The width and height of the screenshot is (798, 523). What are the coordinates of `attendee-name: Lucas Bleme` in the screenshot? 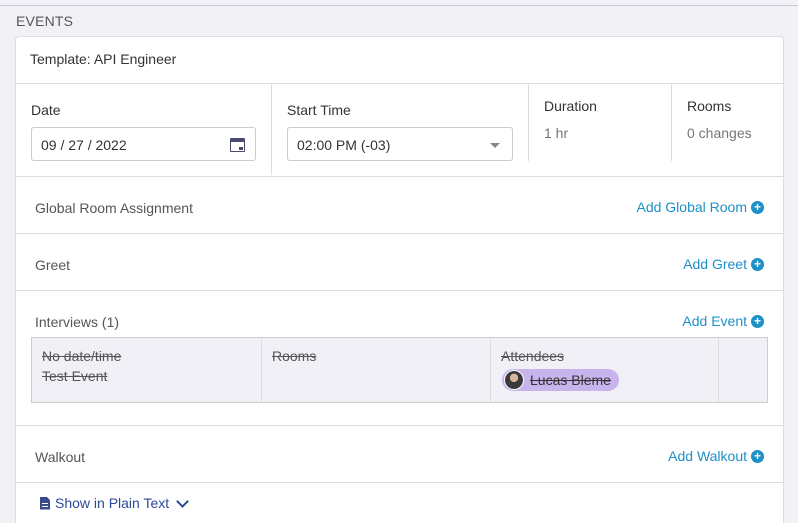 It's located at (570, 380).